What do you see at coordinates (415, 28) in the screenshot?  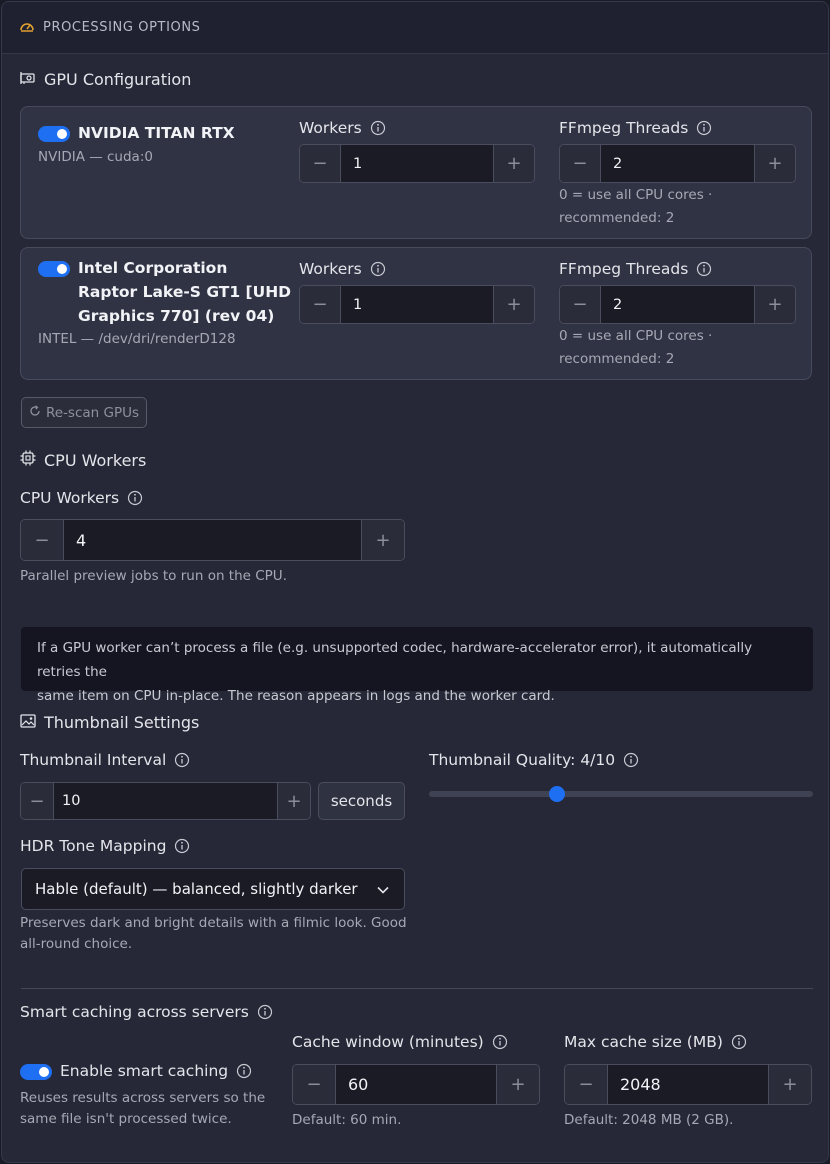 I see `panel-header: PROCESSING OPTIONS` at bounding box center [415, 28].